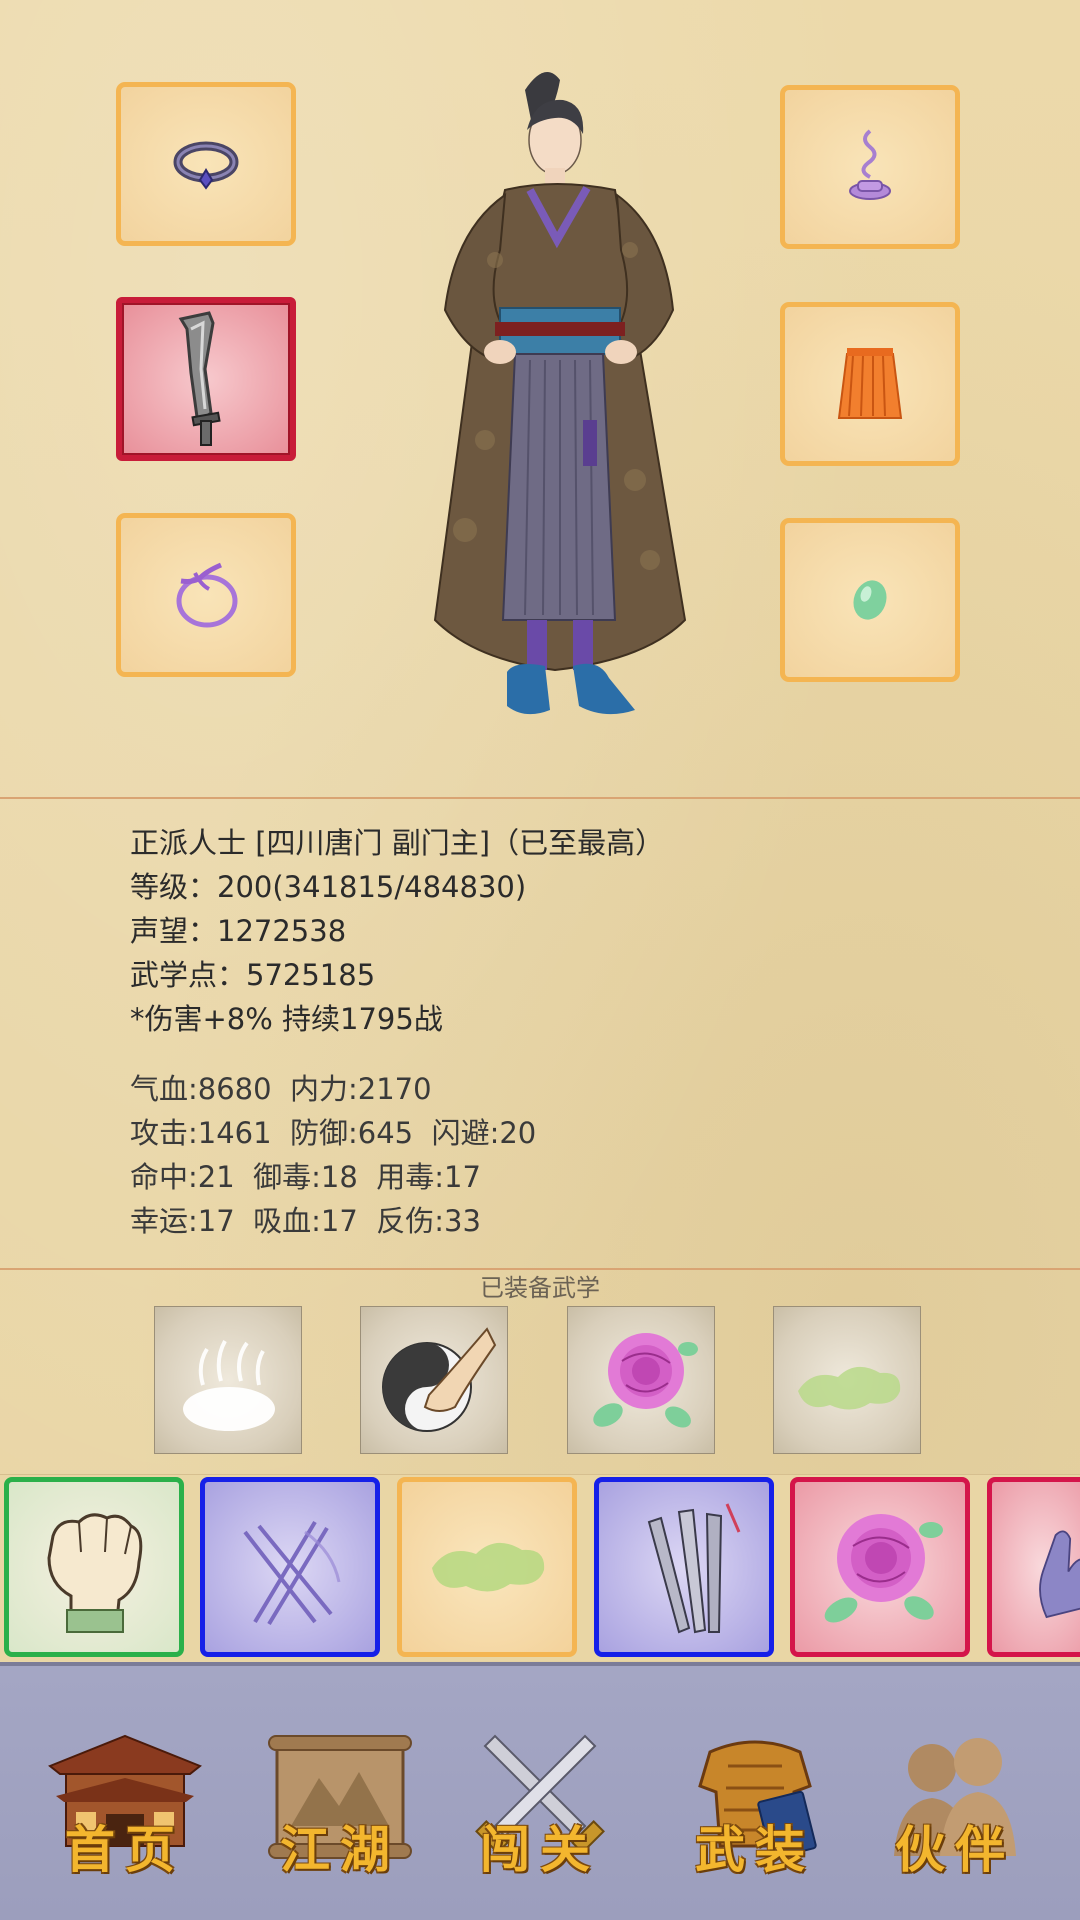  Describe the element at coordinates (955, 1849) in the screenshot. I see `nav-partner-label: 伙伴` at that location.